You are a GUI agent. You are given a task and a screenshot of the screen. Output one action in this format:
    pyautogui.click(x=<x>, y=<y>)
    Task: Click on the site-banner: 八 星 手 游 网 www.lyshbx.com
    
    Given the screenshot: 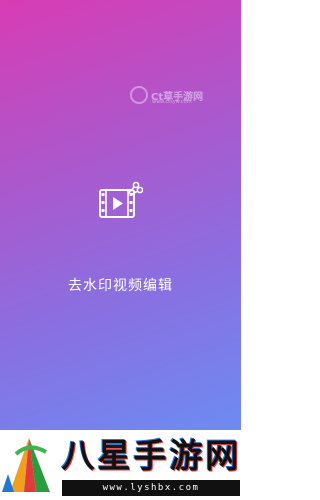 What is the action you would take?
    pyautogui.click(x=120, y=465)
    